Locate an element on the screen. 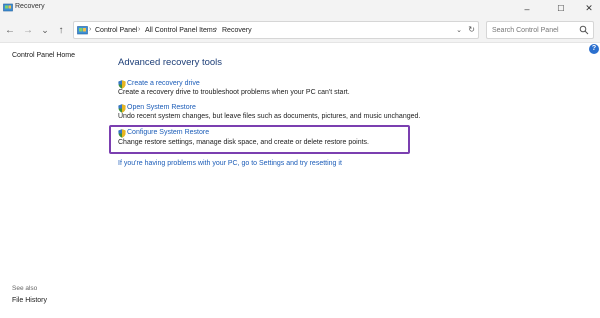 Image resolution: width=600 pixels, height=318 pixels. open-system-restore-link: Open System Restore is located at coordinates (161, 107).